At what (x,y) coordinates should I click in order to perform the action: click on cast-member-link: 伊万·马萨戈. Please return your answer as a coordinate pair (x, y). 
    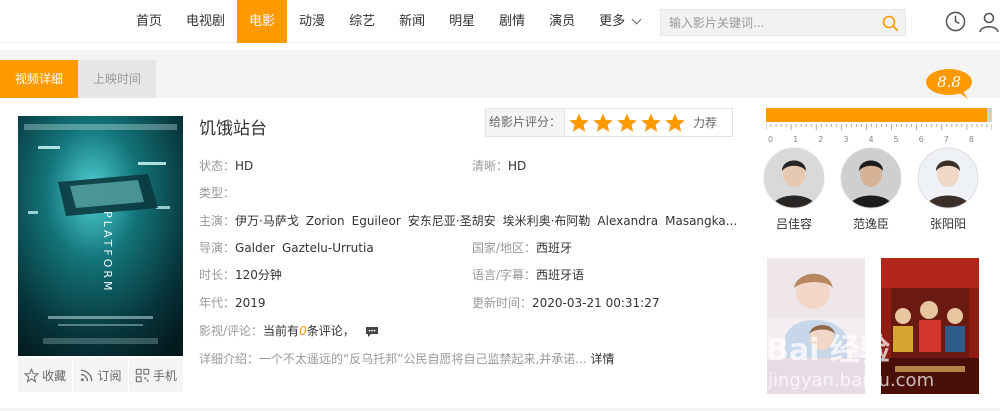
    Looking at the image, I should click on (267, 221).